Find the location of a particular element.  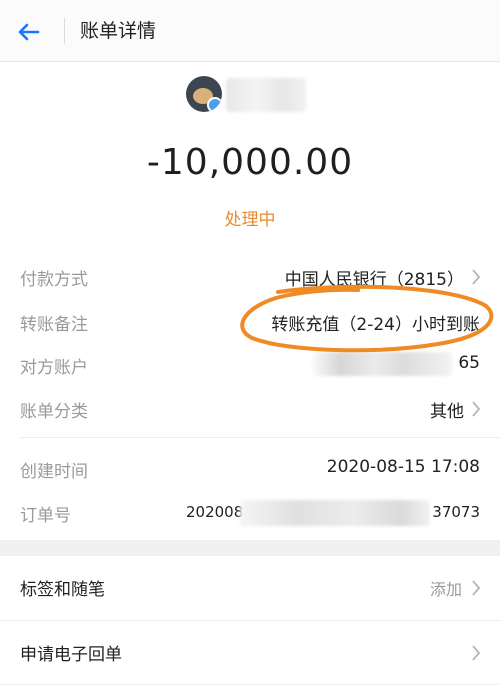

e-receipt-row: 申请电子回单 is located at coordinates (250, 652).